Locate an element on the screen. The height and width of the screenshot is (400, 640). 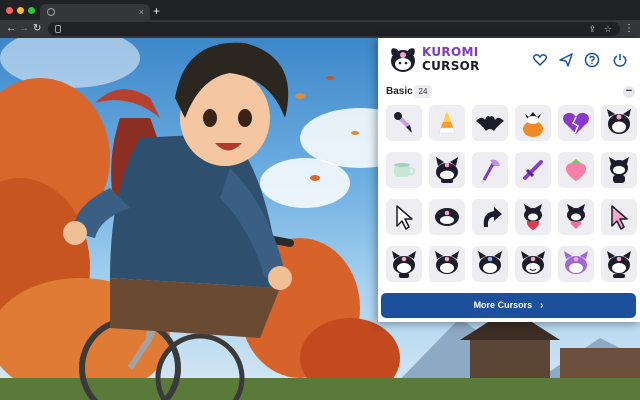
heart-icon is located at coordinates (540, 60).